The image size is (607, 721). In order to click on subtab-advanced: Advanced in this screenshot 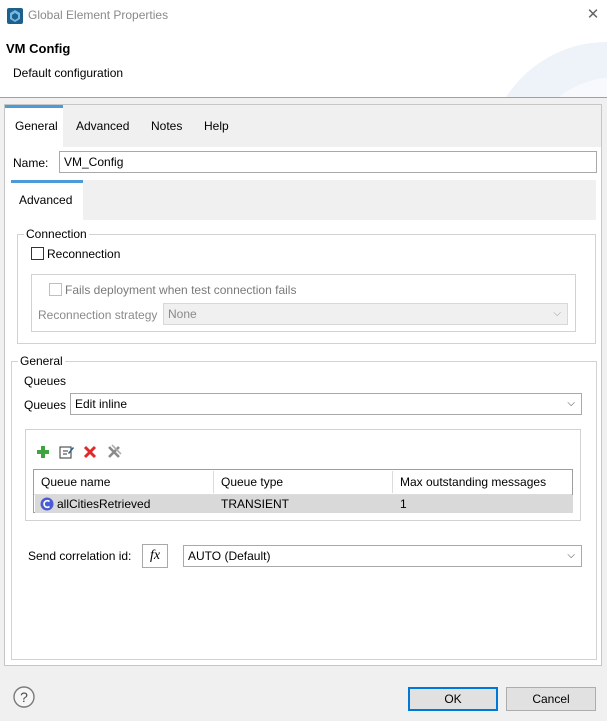, I will do `click(47, 200)`.